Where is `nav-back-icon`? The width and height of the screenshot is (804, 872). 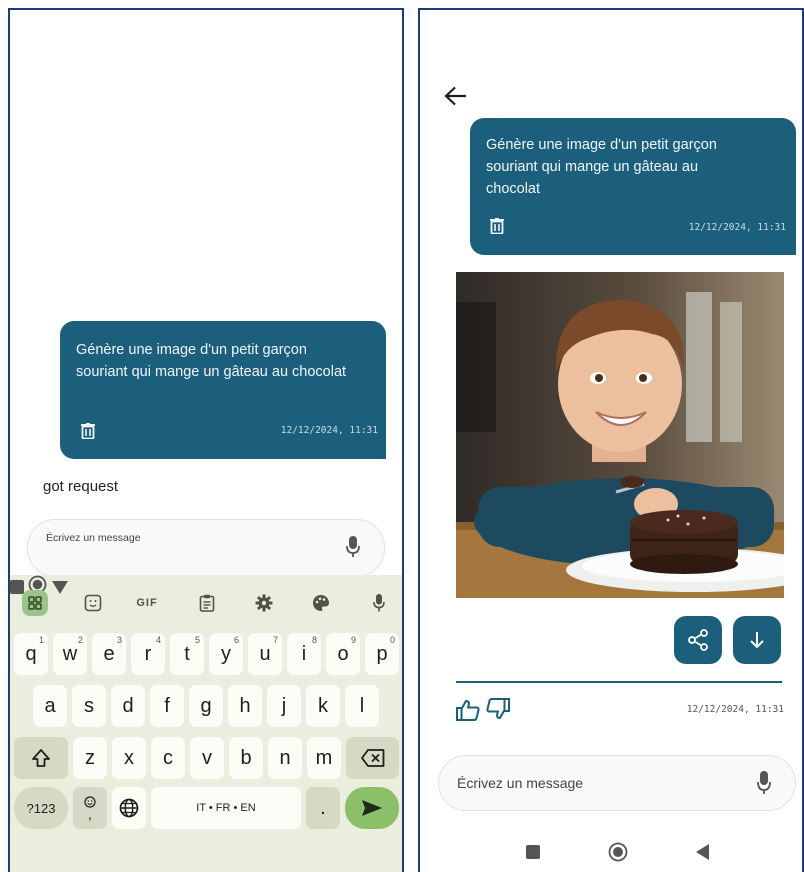 nav-back-icon is located at coordinates (702, 852).